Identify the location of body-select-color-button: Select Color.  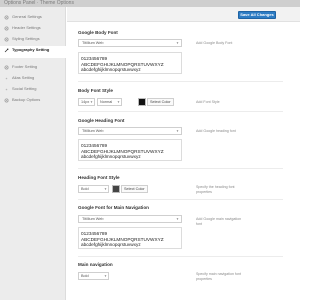
(160, 102).